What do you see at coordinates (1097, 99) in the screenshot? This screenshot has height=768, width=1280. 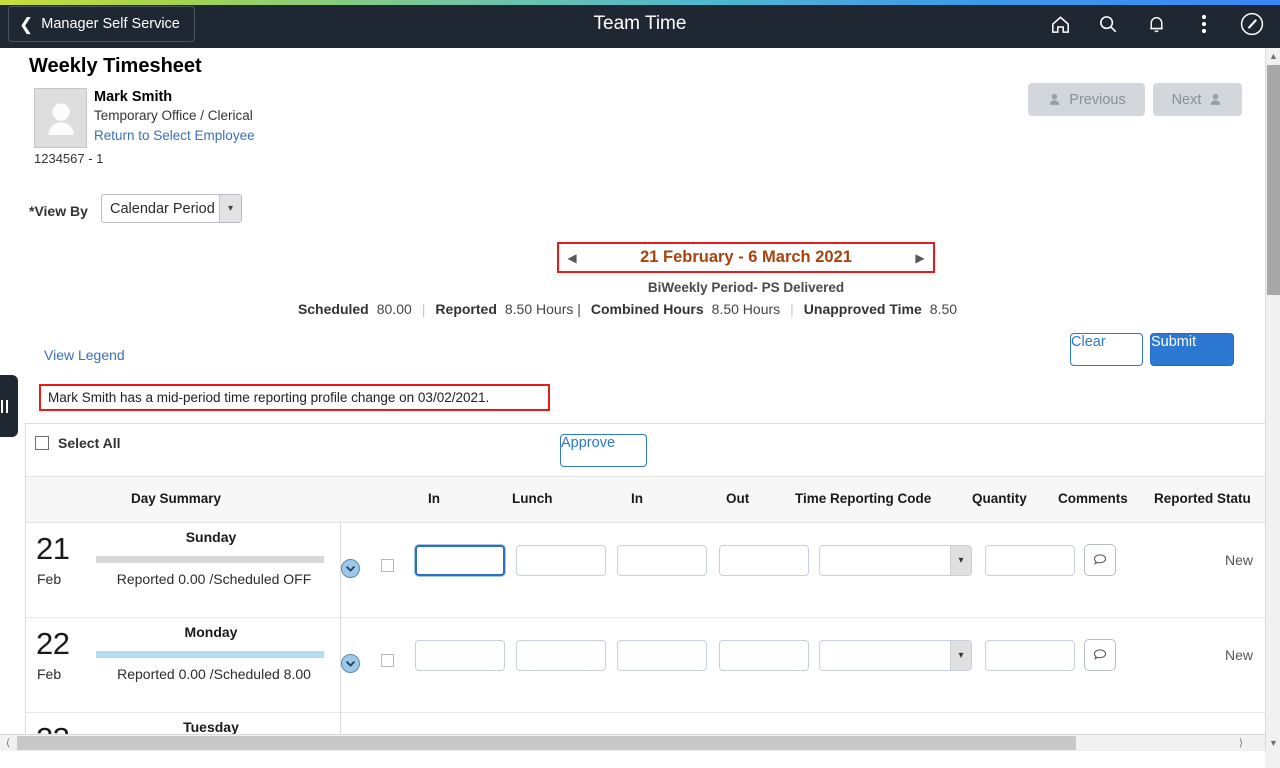 I see `previous-label: Previous` at bounding box center [1097, 99].